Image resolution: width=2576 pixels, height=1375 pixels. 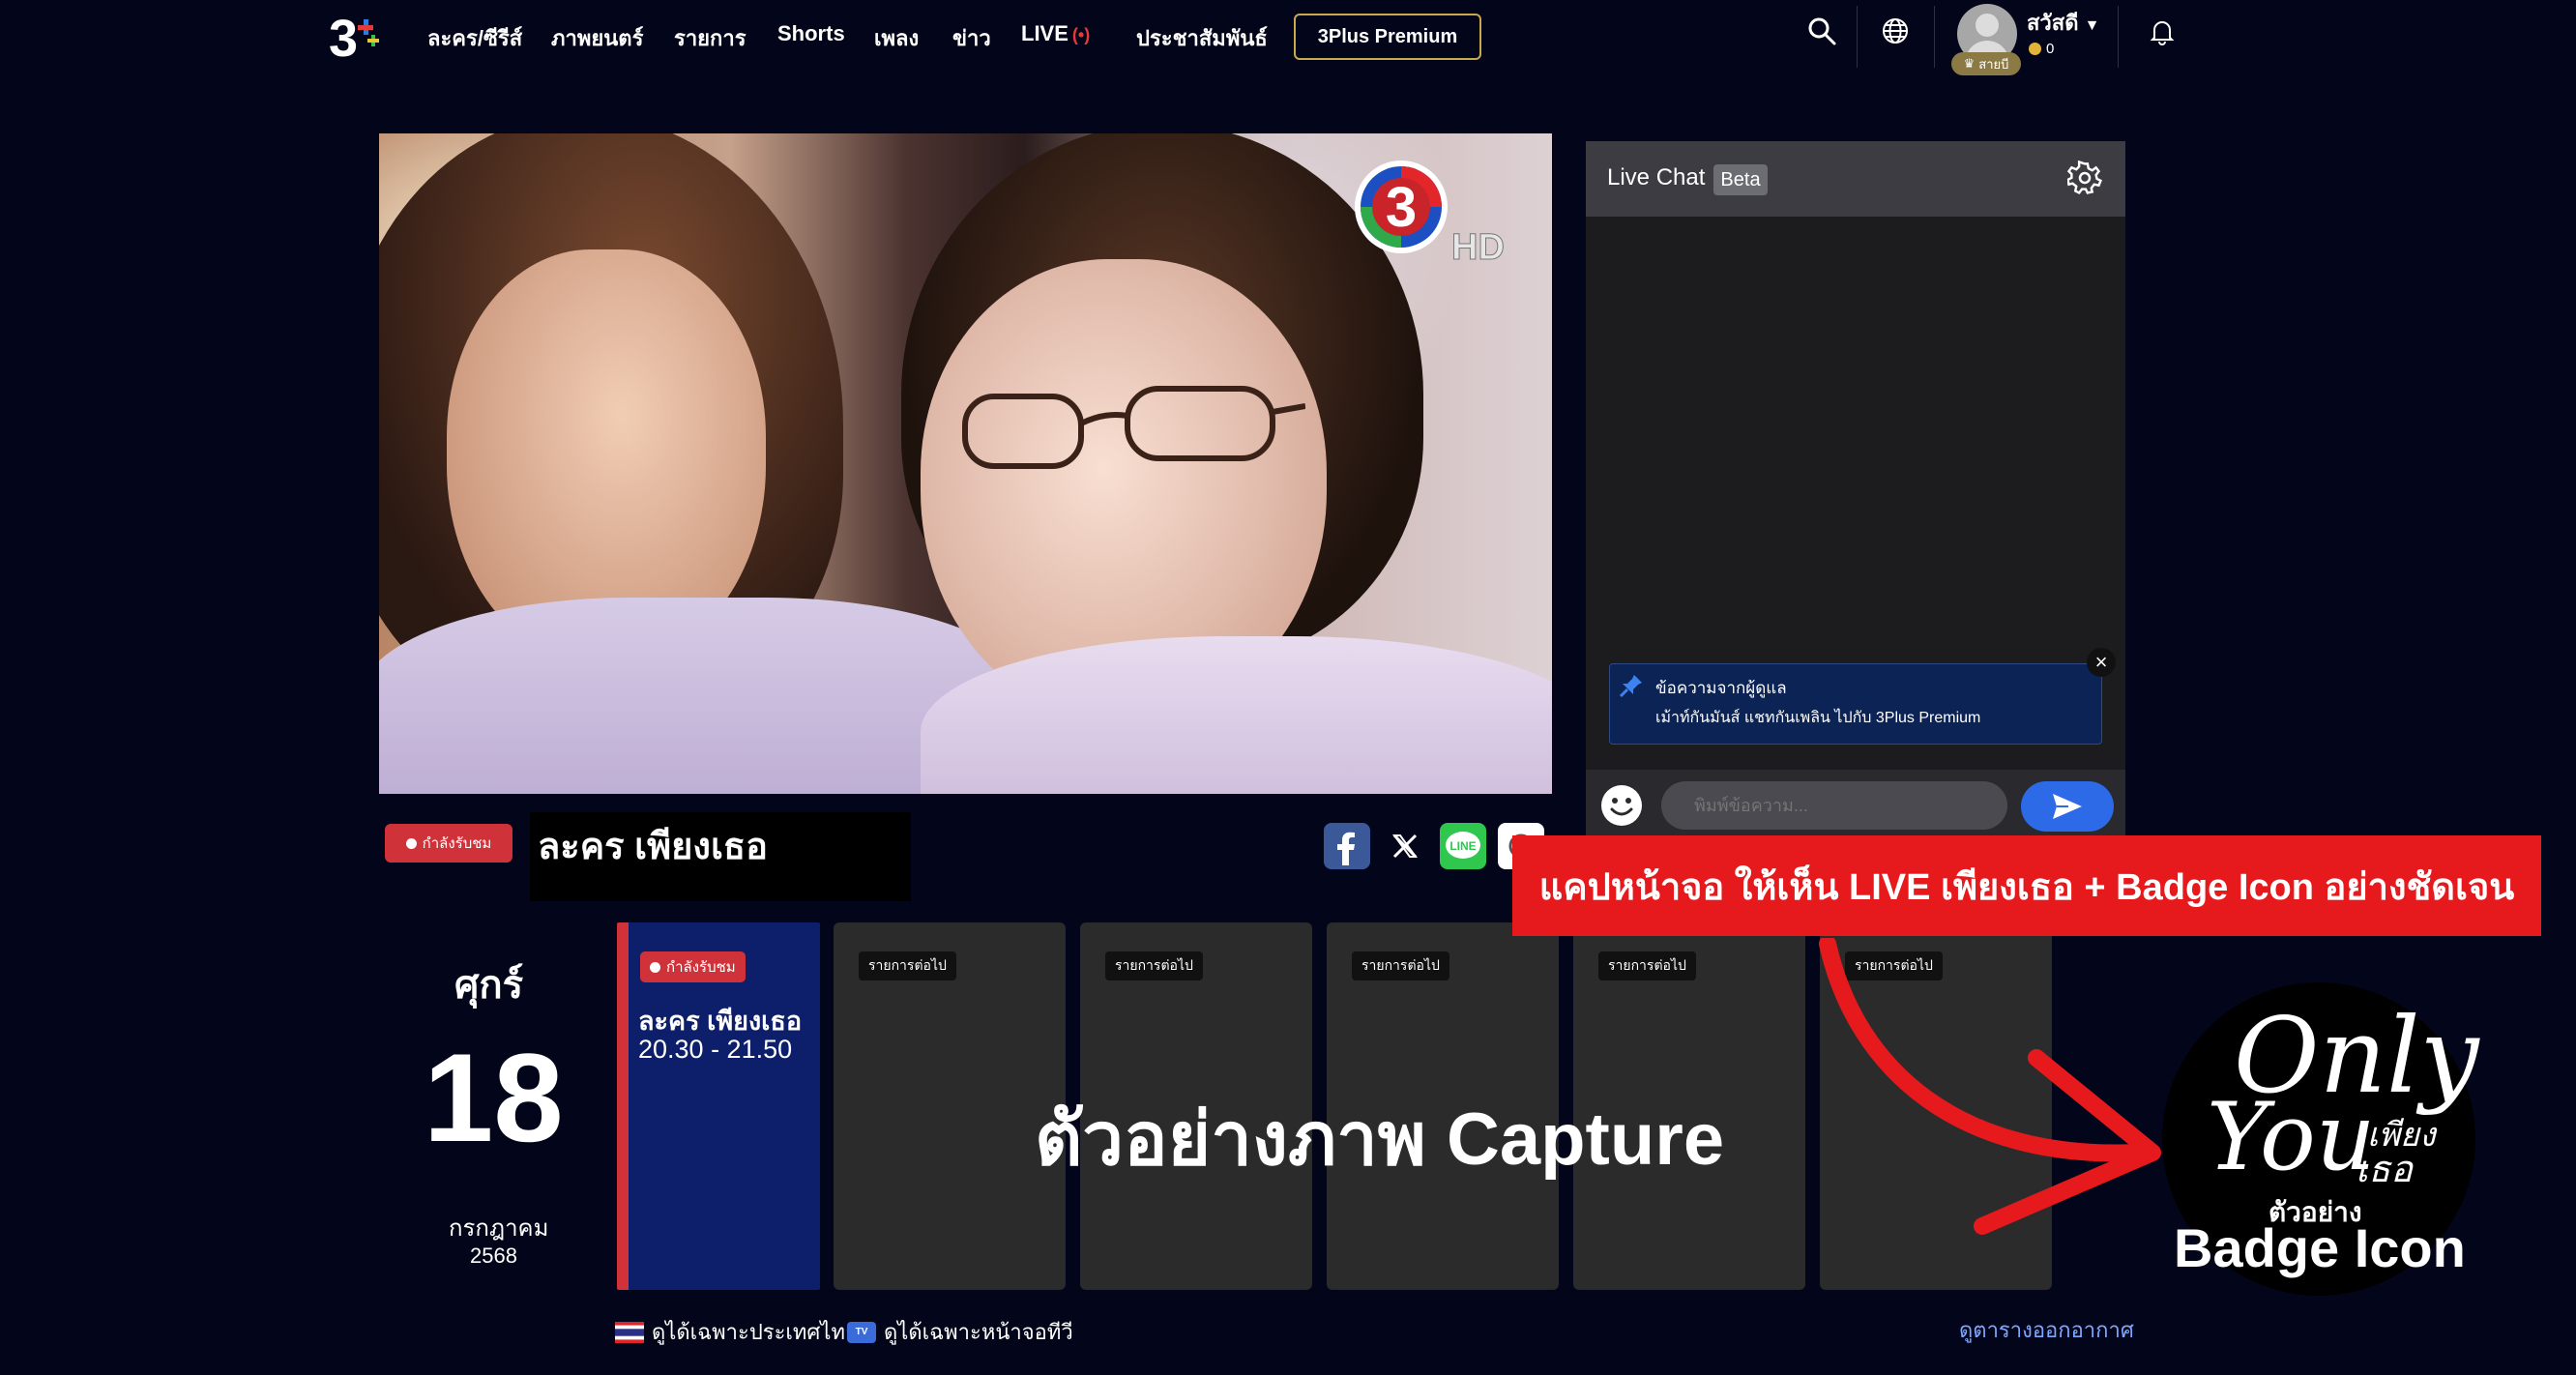 I want to click on emoji-icon, so click(x=1621, y=805).